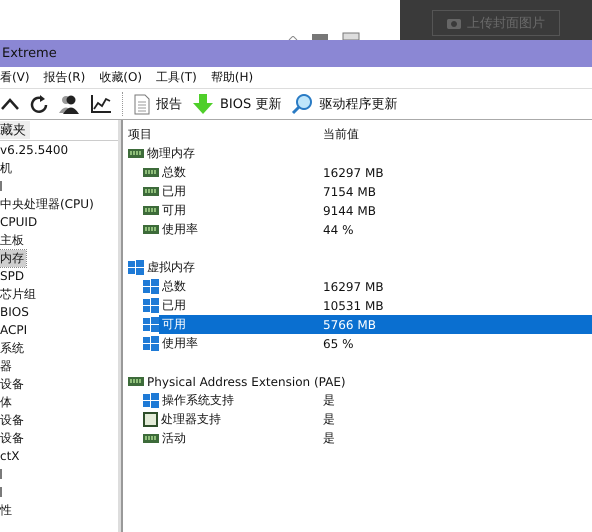 This screenshot has width=592, height=532. What do you see at coordinates (65, 77) in the screenshot?
I see `menu-item: 报告(R)` at bounding box center [65, 77].